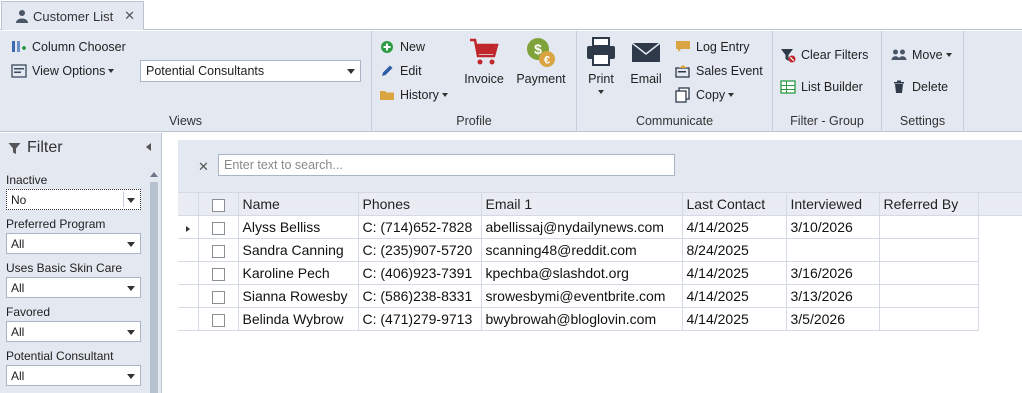 Image resolution: width=1022 pixels, height=393 pixels. What do you see at coordinates (832, 250) in the screenshot?
I see `cell-interviewed` at bounding box center [832, 250].